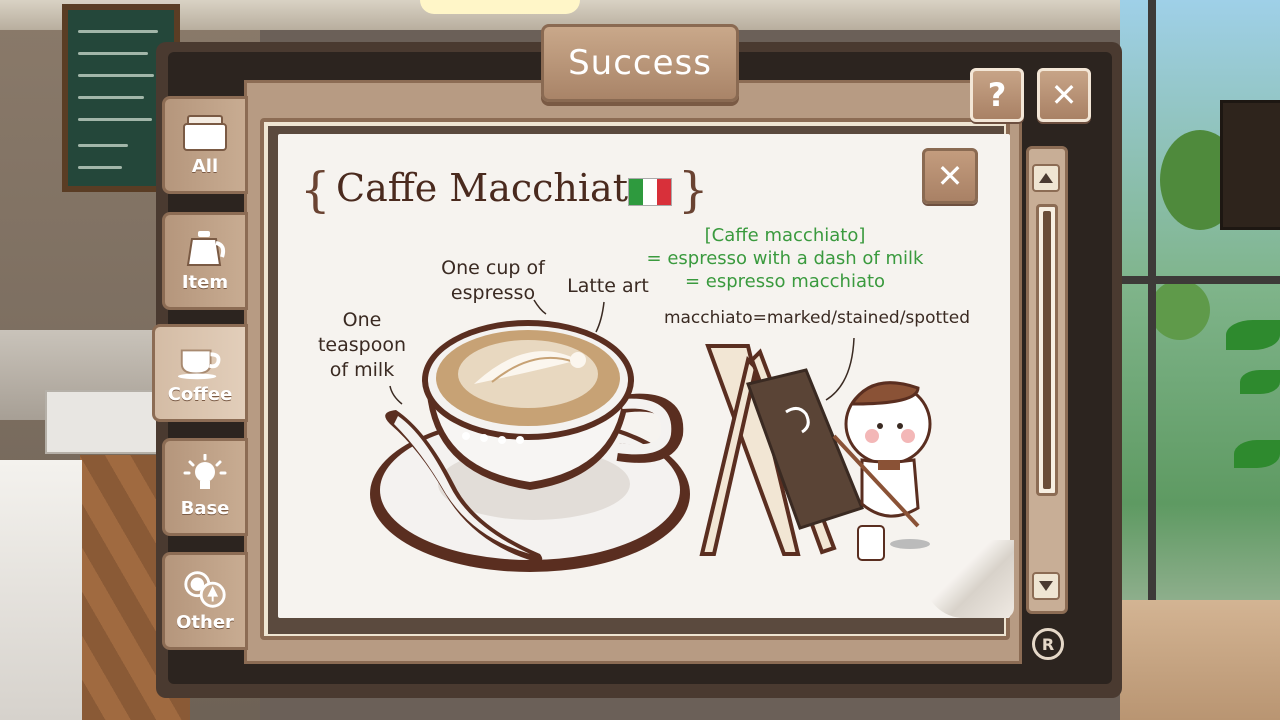 This screenshot has width=1280, height=720. Describe the element at coordinates (200, 361) in the screenshot. I see `coffee-cup-icon` at that location.